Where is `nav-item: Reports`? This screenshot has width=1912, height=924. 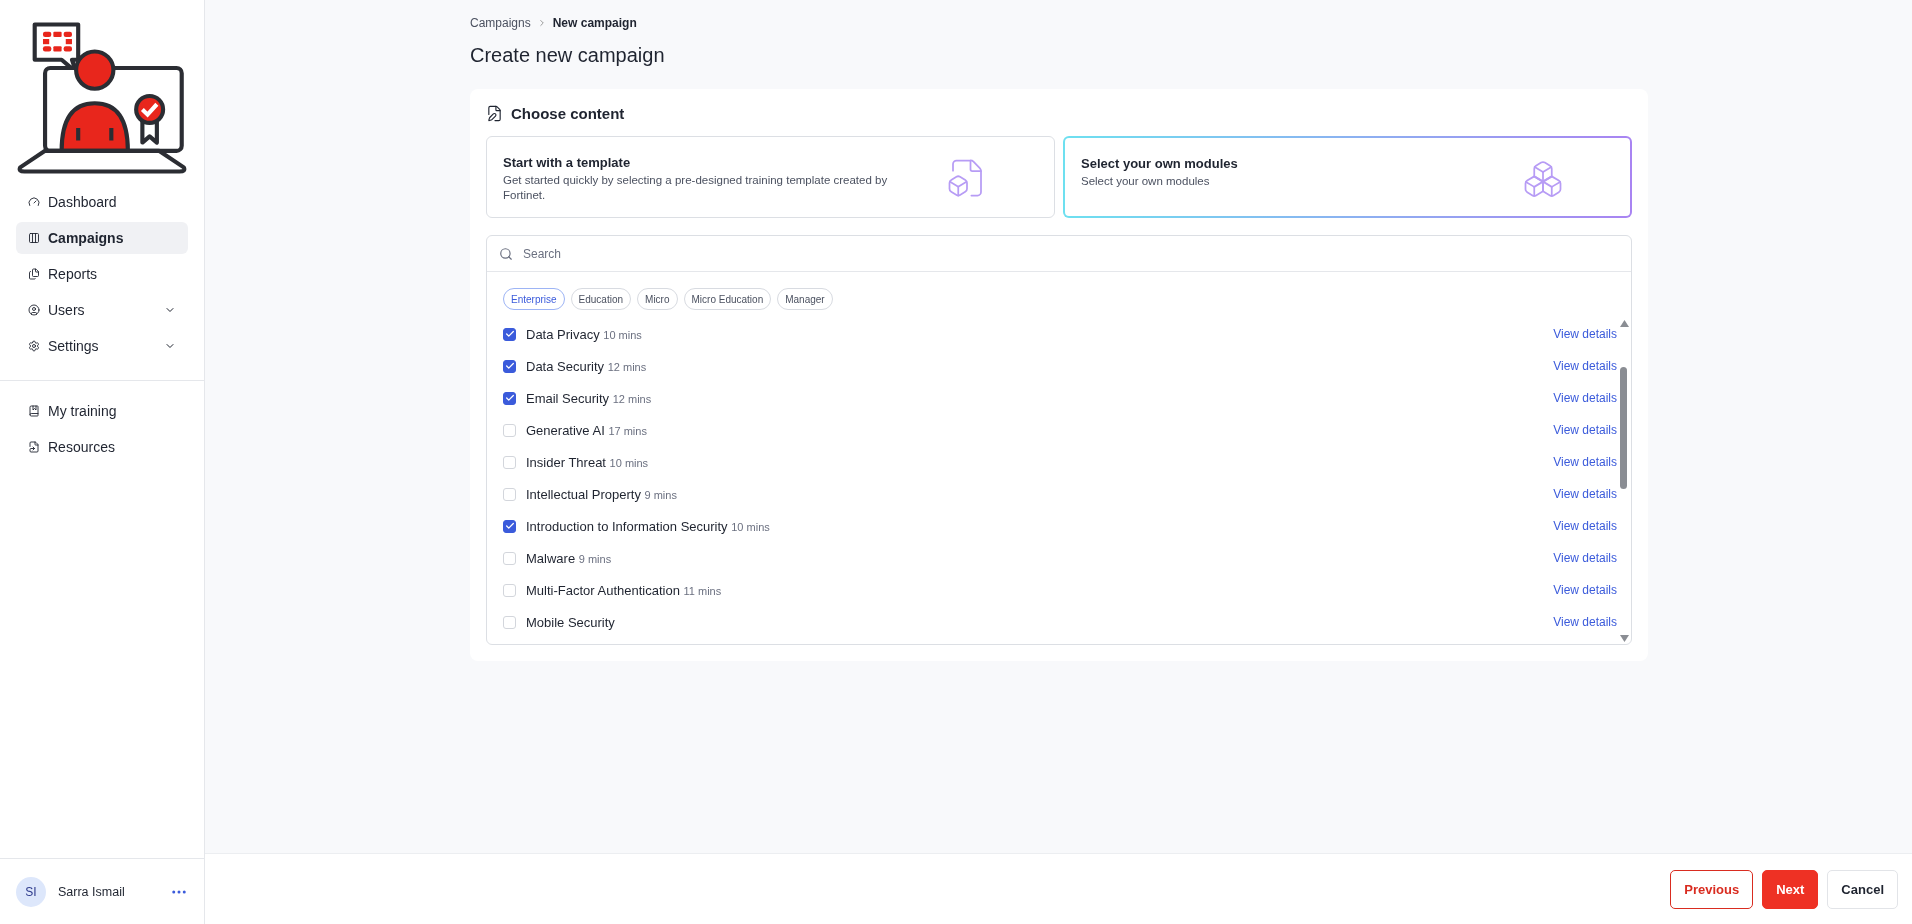
nav-item: Reports is located at coordinates (102, 274).